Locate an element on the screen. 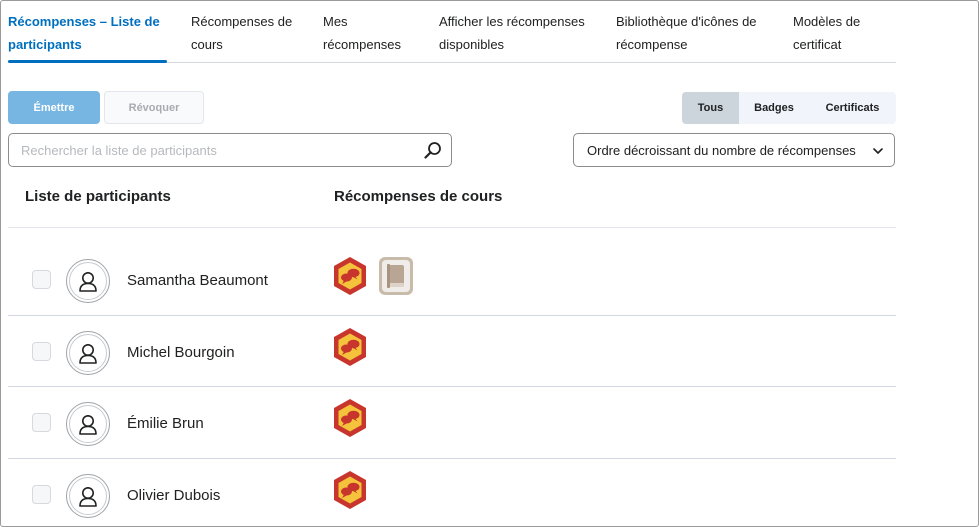 This screenshot has height=527, width=979. table-row: Émilie Brun is located at coordinates (452, 423).